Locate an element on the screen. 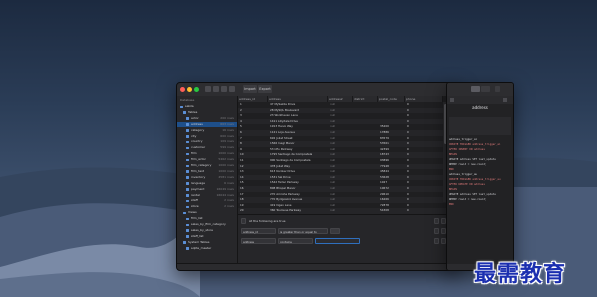 This screenshot has height=297, width=597. sidebar-item: address 603 rows is located at coordinates (207, 124).